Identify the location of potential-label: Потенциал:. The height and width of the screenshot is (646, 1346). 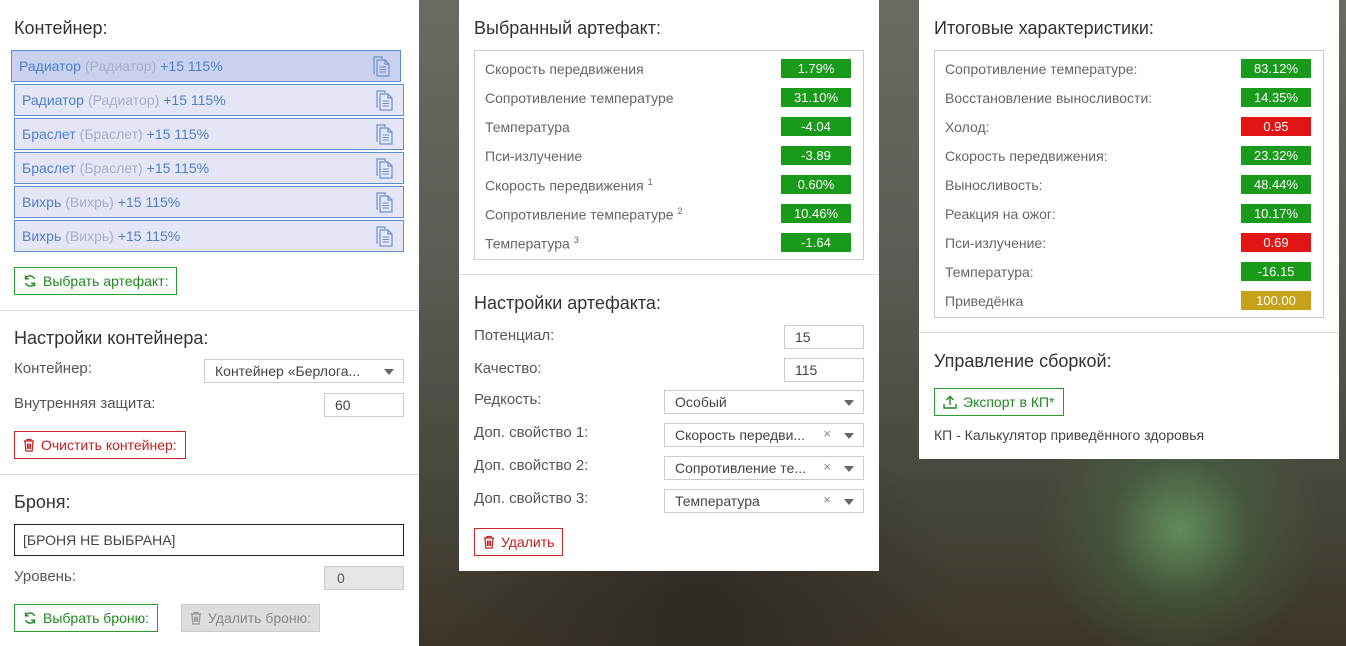
(514, 335).